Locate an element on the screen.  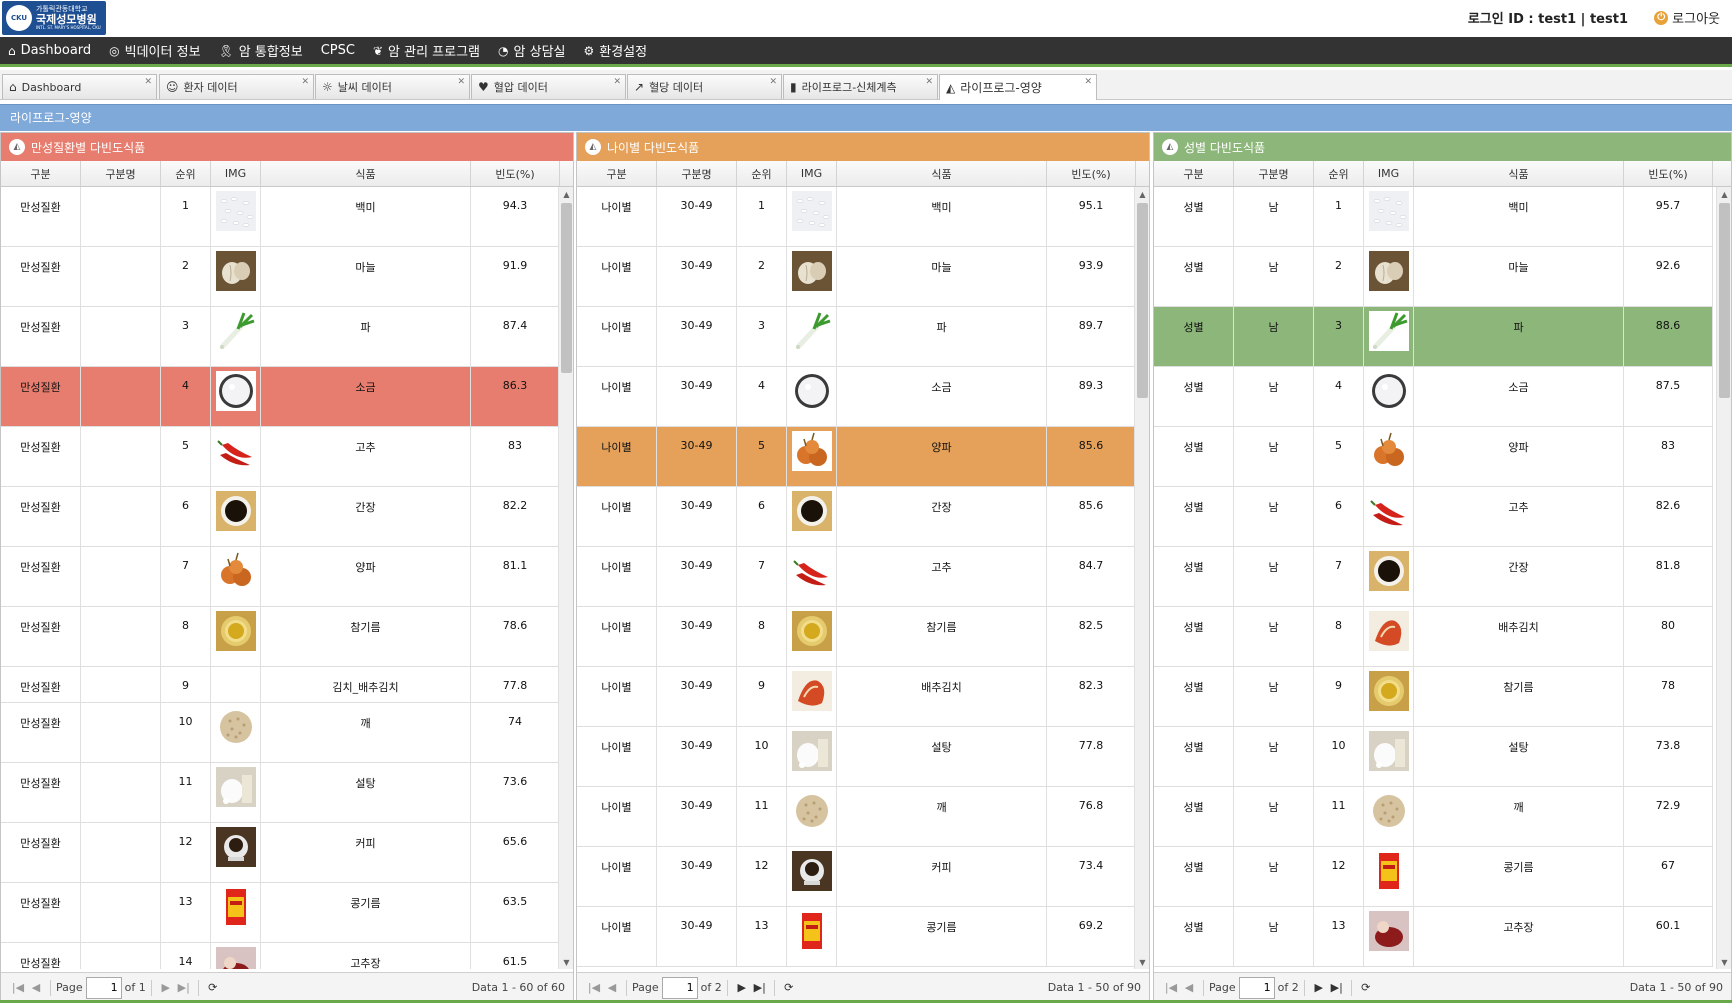
vertical-scrollbar: ▲ ▼ is located at coordinates (565, 578).